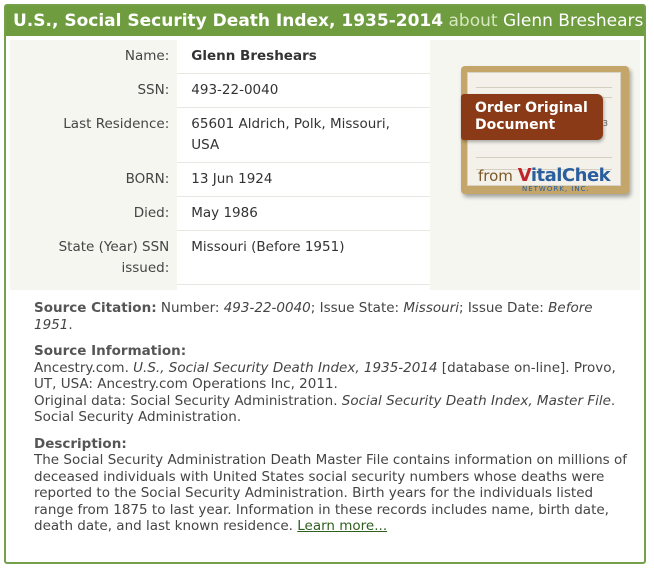 The height and width of the screenshot is (572, 654). What do you see at coordinates (151, 212) in the screenshot?
I see `fact-label: Died:` at bounding box center [151, 212].